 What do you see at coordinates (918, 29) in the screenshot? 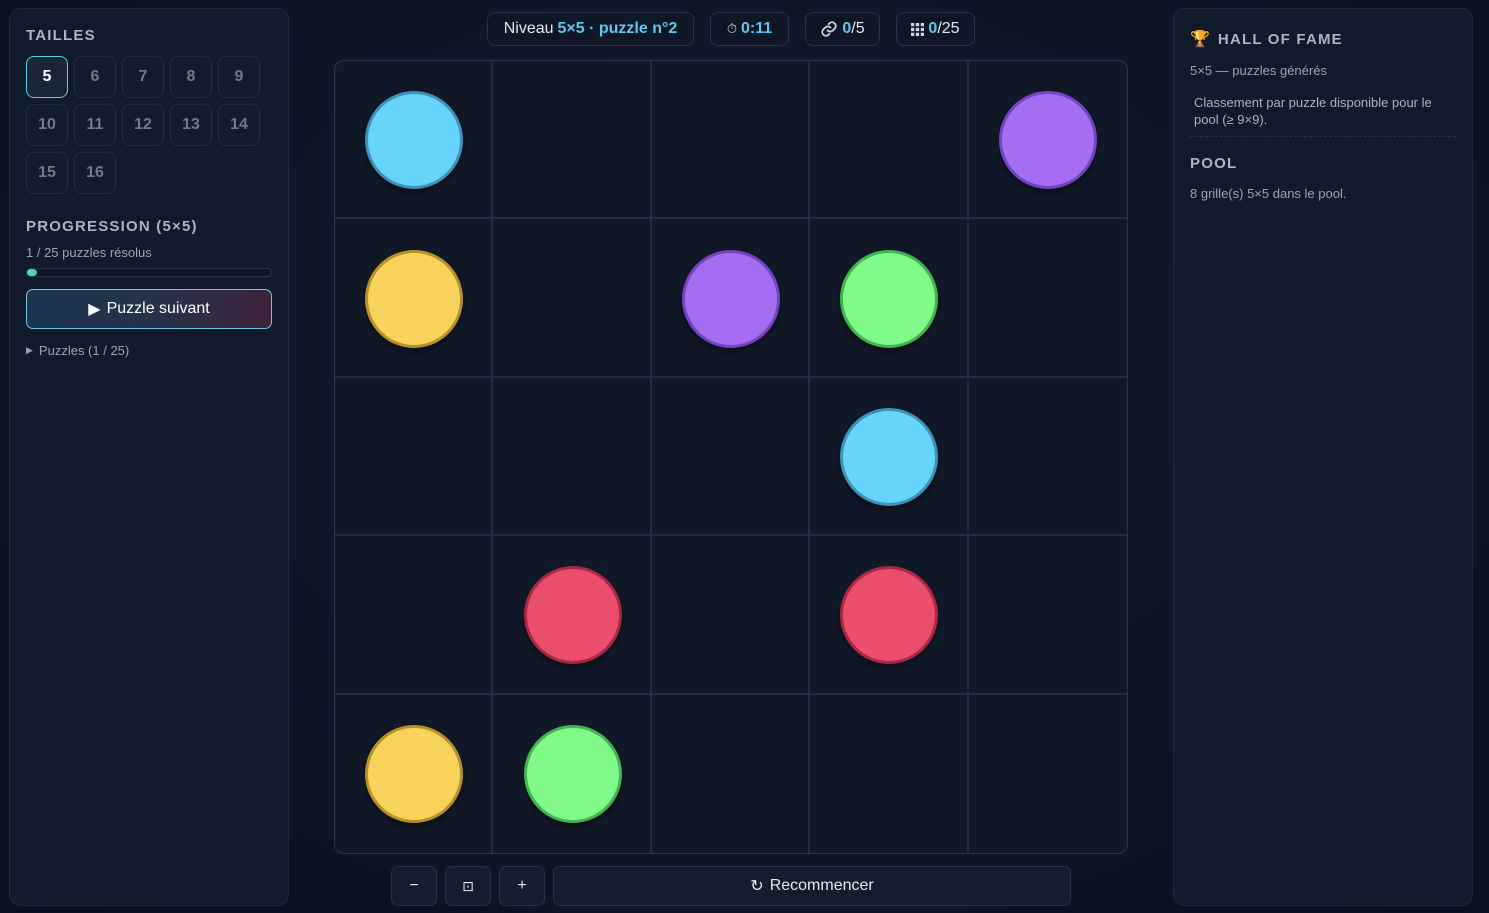
I see `grid-icon` at bounding box center [918, 29].